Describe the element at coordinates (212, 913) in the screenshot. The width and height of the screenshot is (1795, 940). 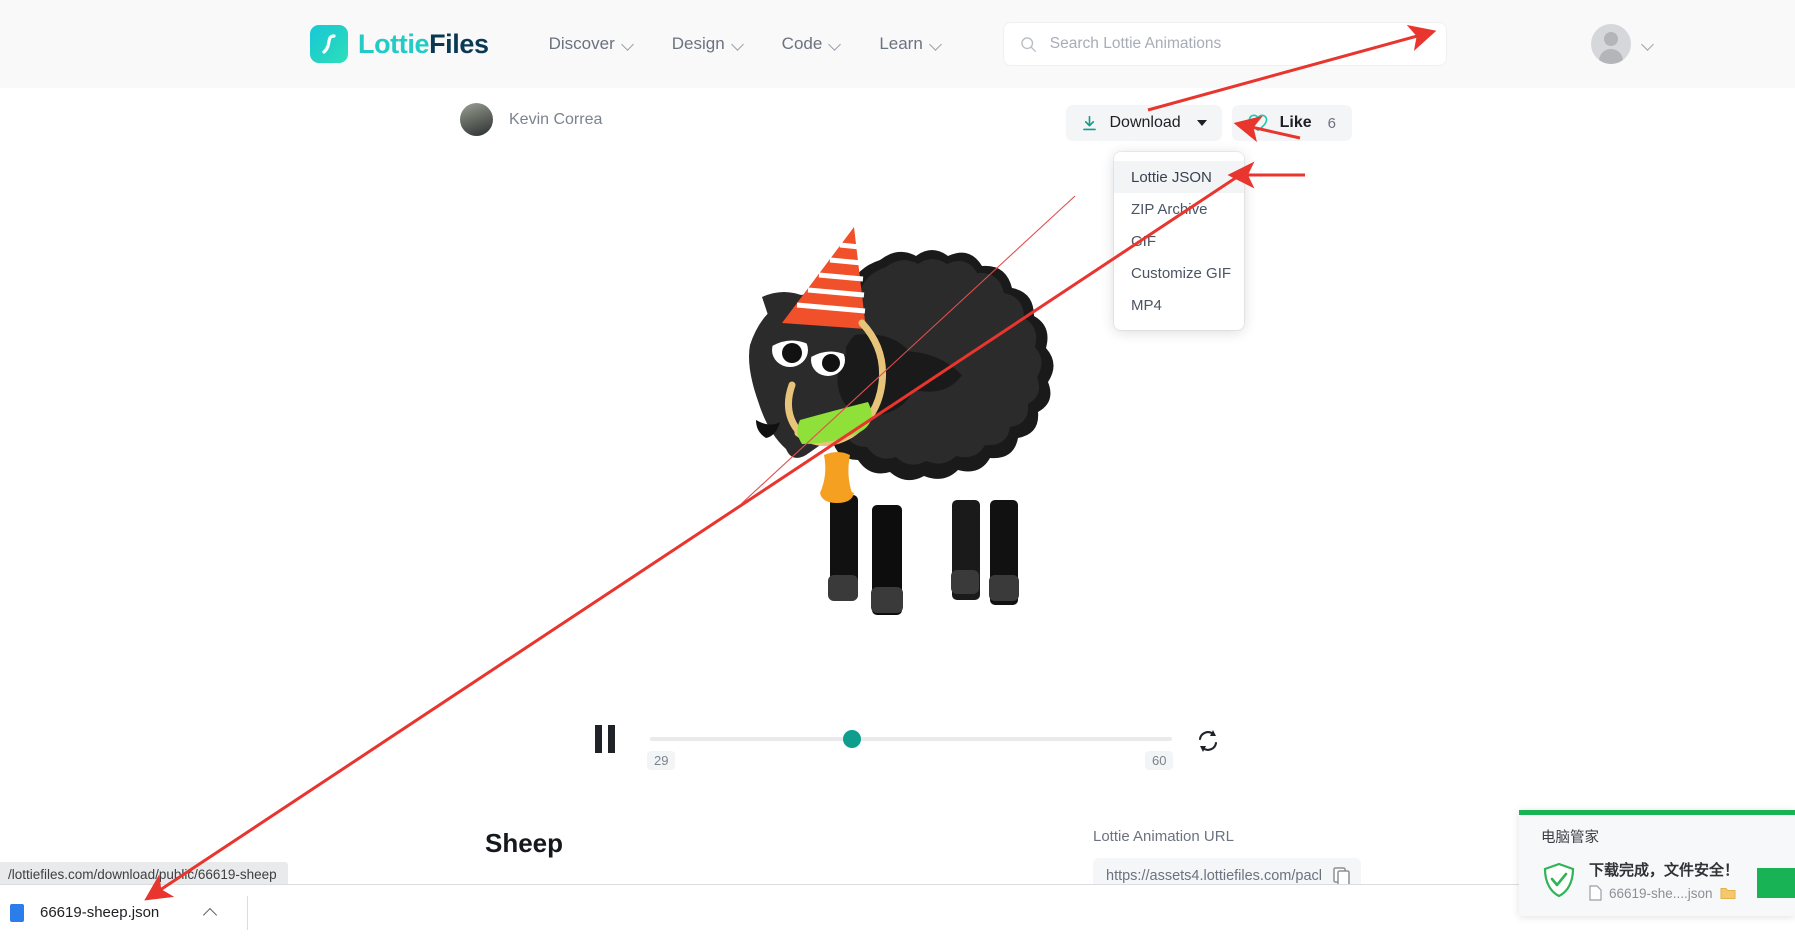
I see `chevron-up-icon` at that location.